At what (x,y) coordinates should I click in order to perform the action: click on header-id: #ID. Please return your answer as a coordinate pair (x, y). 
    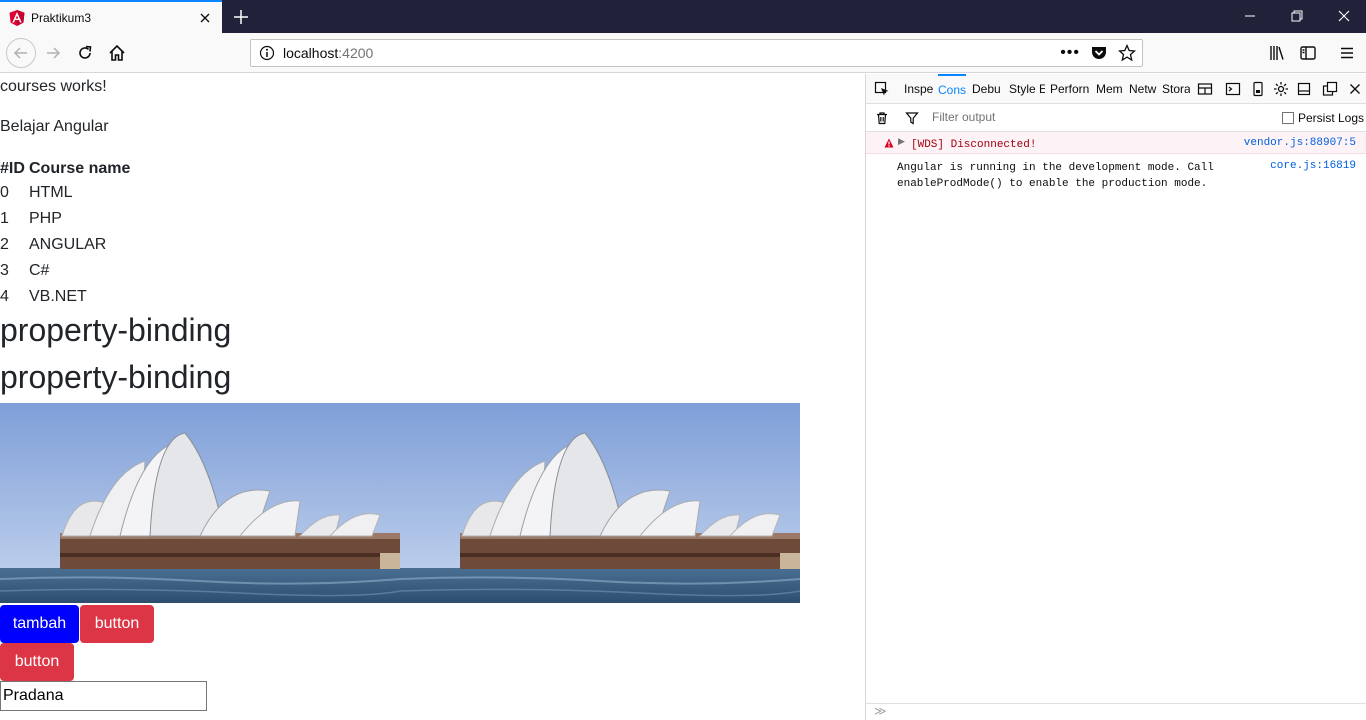
    Looking at the image, I should click on (12, 168).